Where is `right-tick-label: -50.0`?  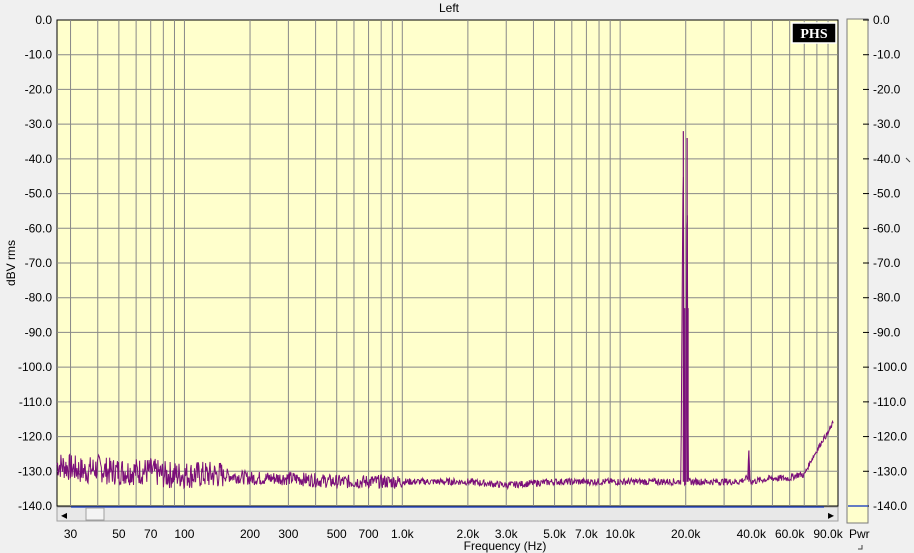
right-tick-label: -50.0 is located at coordinates (887, 194).